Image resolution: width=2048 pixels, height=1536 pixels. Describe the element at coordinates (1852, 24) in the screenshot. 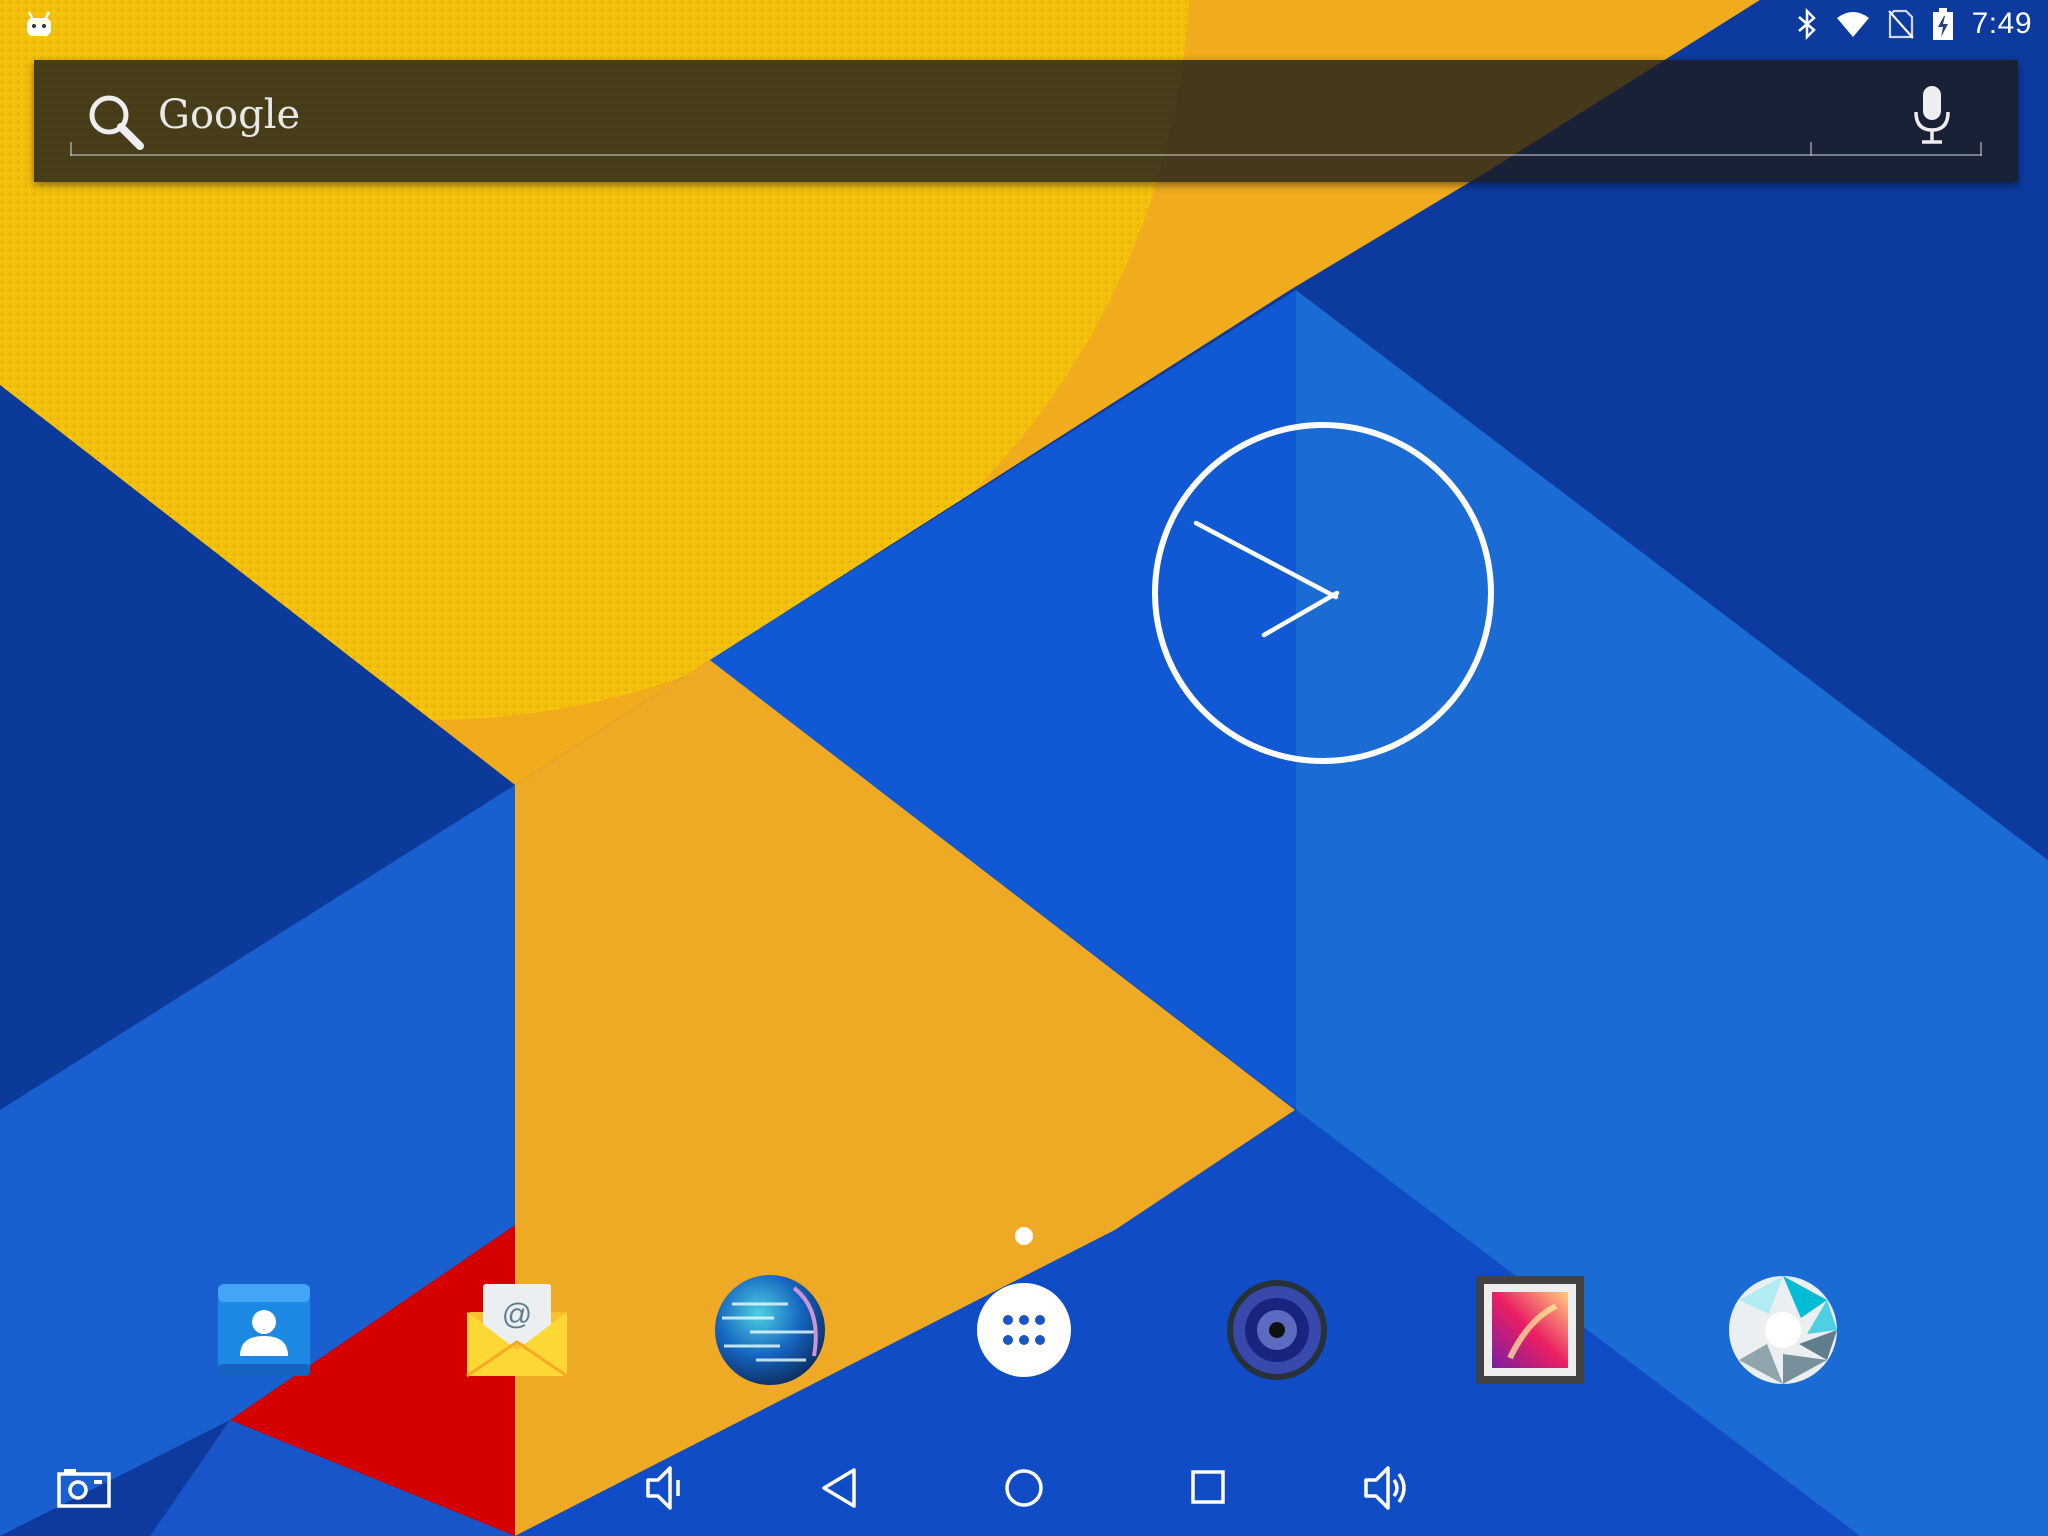

I see `wifi-icon` at that location.